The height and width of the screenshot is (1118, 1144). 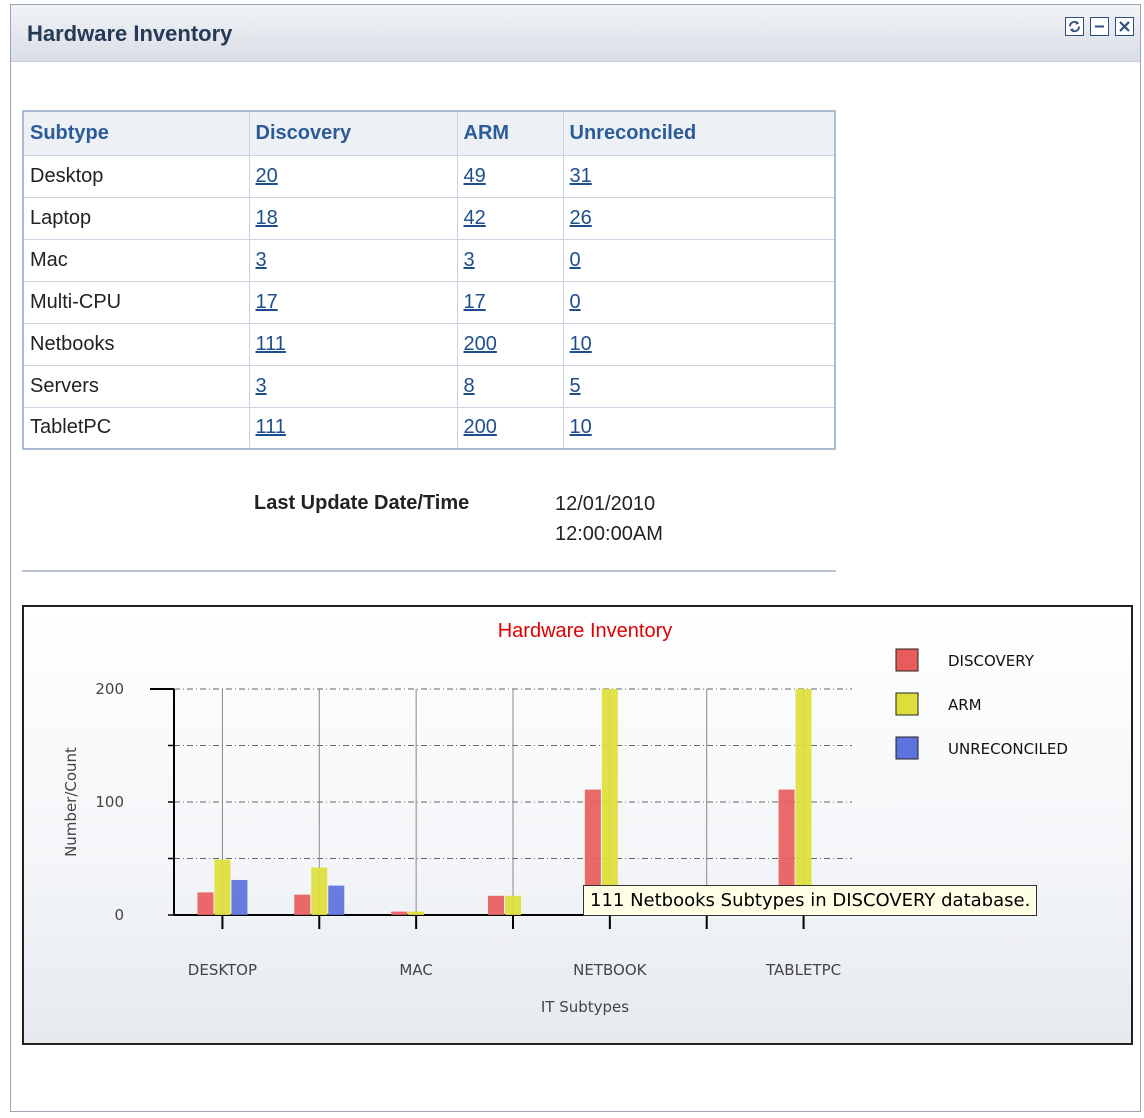 What do you see at coordinates (585, 1007) in the screenshot?
I see `x-axis-title: IT Subtypes` at bounding box center [585, 1007].